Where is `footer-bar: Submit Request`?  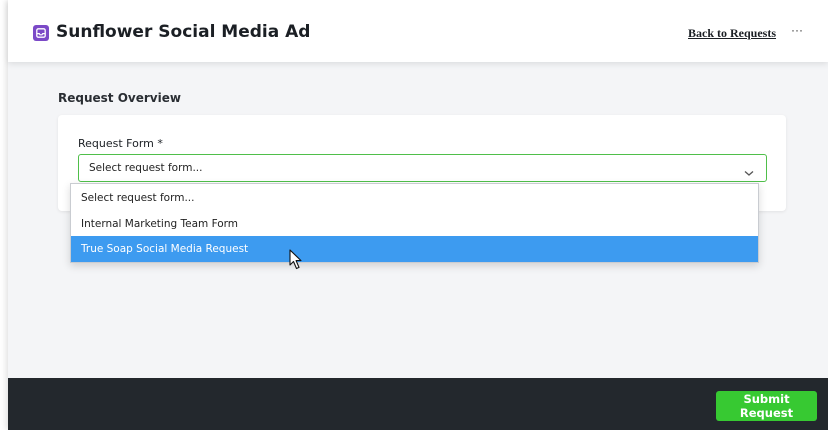
footer-bar: Submit Request is located at coordinates (418, 404).